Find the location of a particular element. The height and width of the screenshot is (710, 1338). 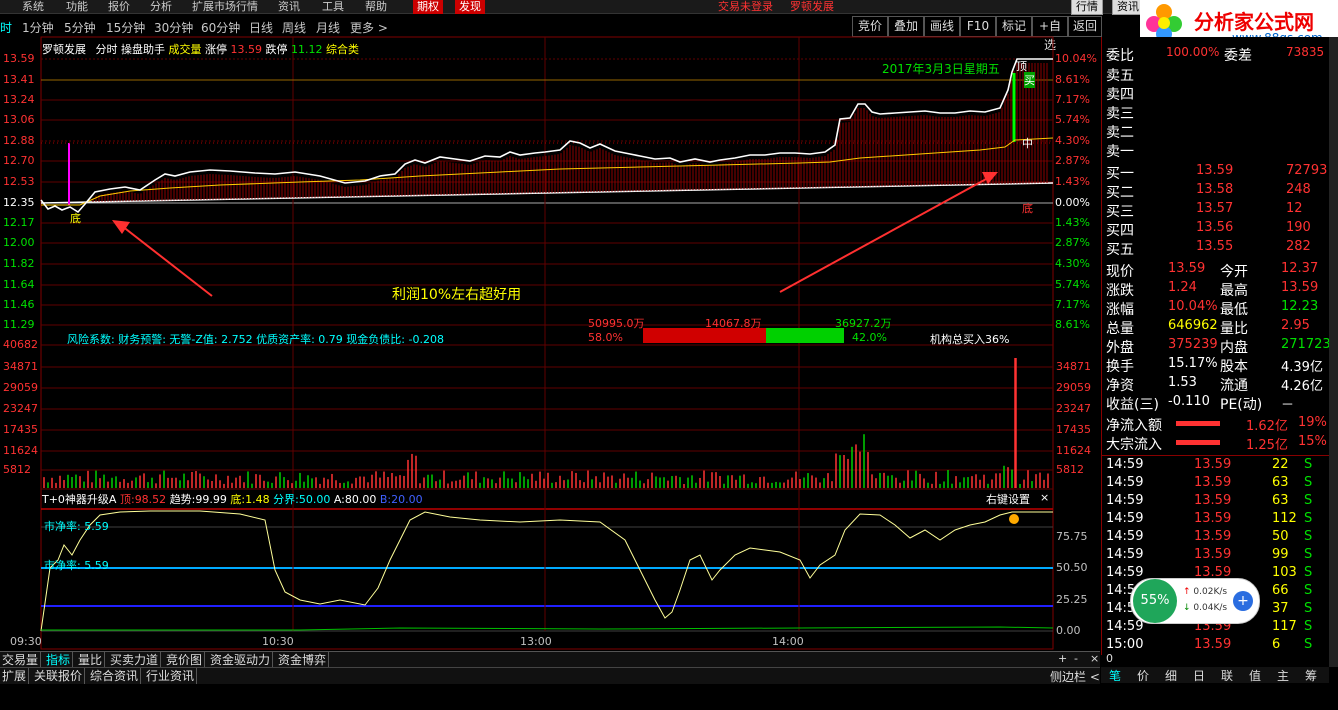

helper-label: 操盘助手 is located at coordinates (143, 49).